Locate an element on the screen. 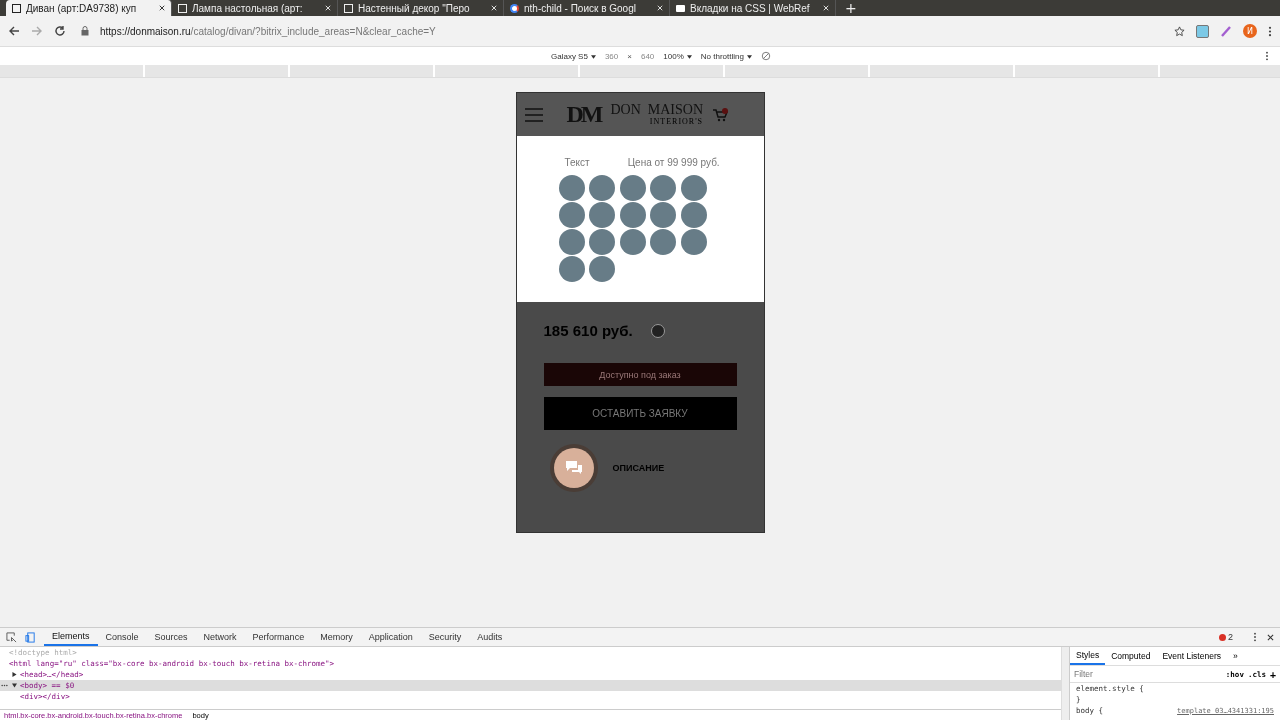 This screenshot has width=1280, height=720. styles-tab: Event Listeners is located at coordinates (1191, 656).